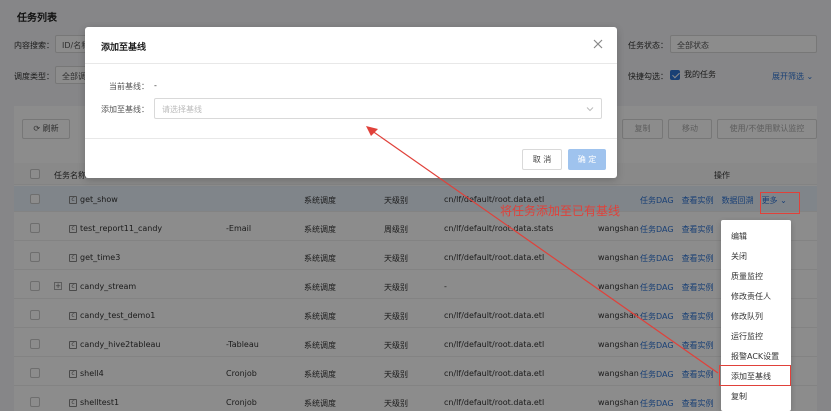 The width and height of the screenshot is (831, 411). Describe the element at coordinates (155, 85) in the screenshot. I see `current-baseline-value: -` at that location.